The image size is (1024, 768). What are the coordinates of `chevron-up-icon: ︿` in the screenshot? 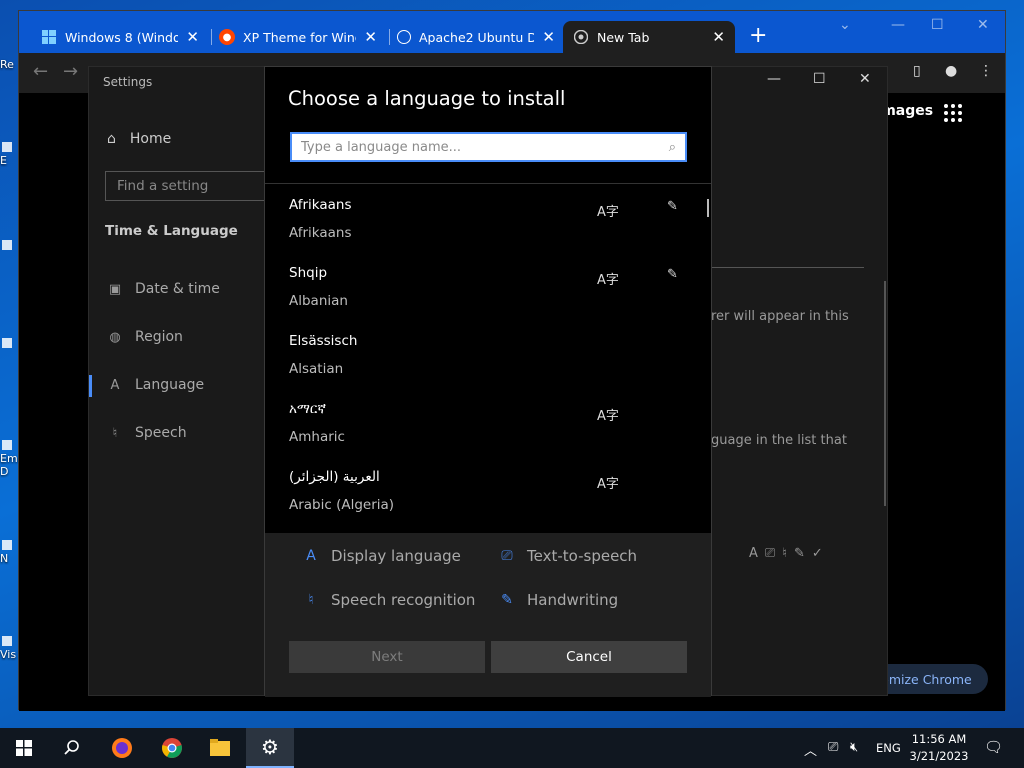 It's located at (810, 749).